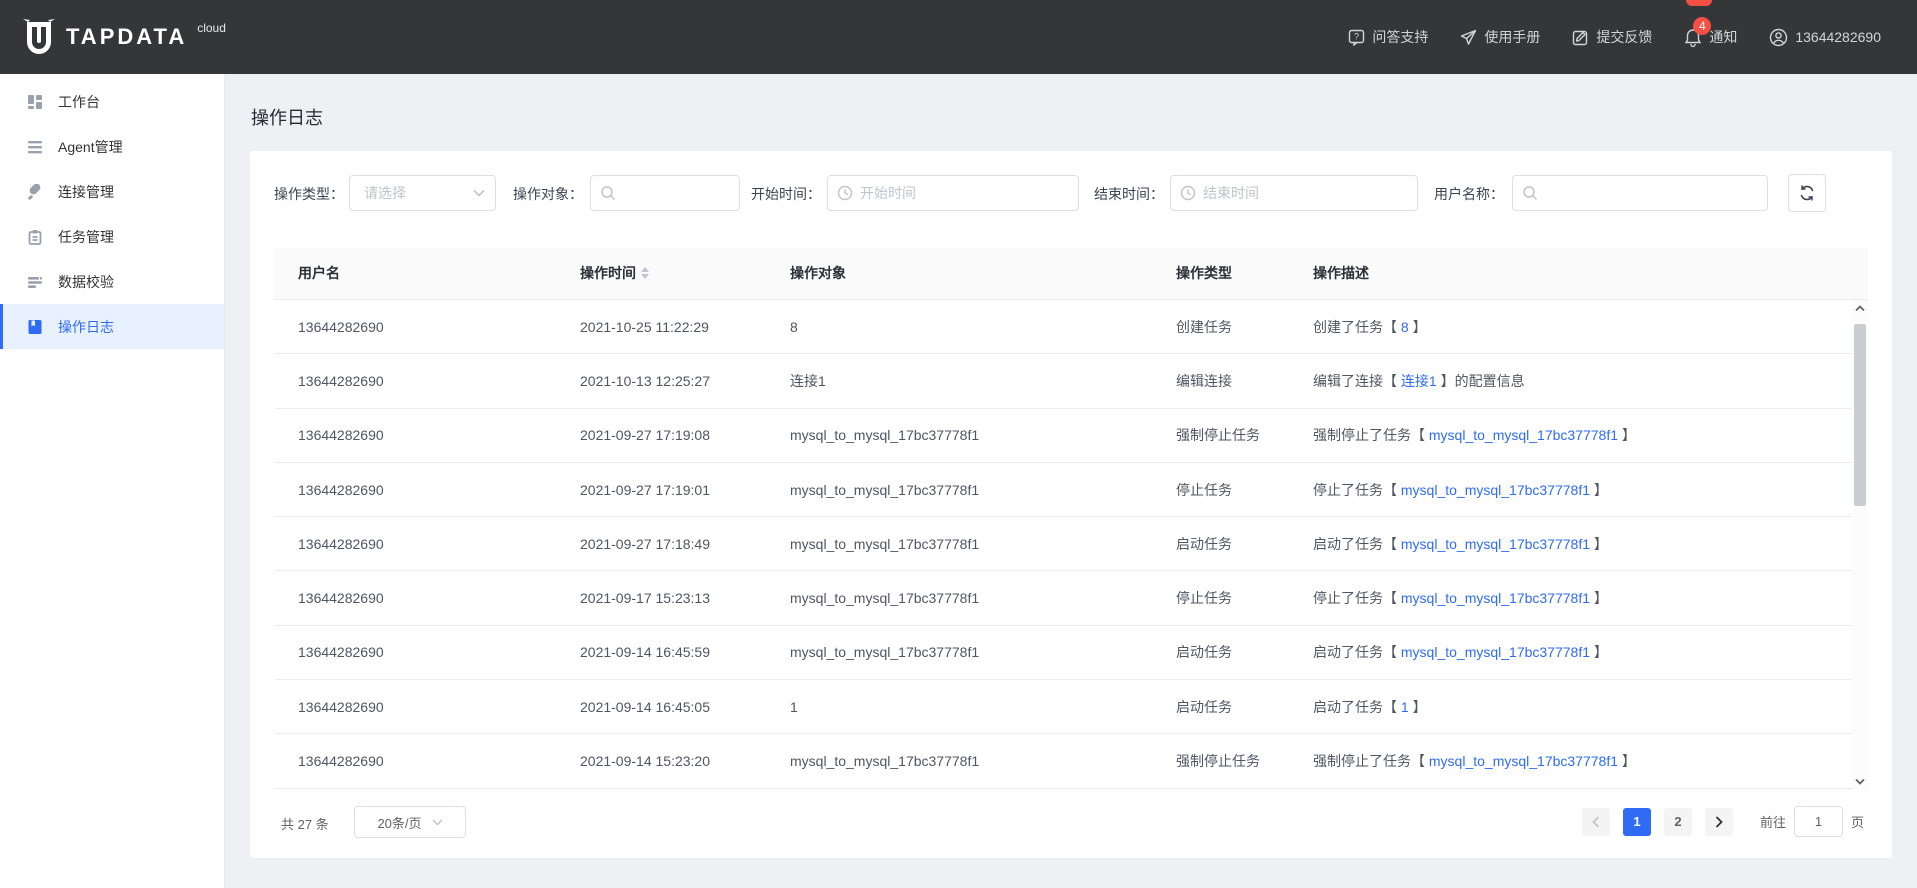 The width and height of the screenshot is (1917, 888). I want to click on nav-manual: 使用手册, so click(1500, 37).